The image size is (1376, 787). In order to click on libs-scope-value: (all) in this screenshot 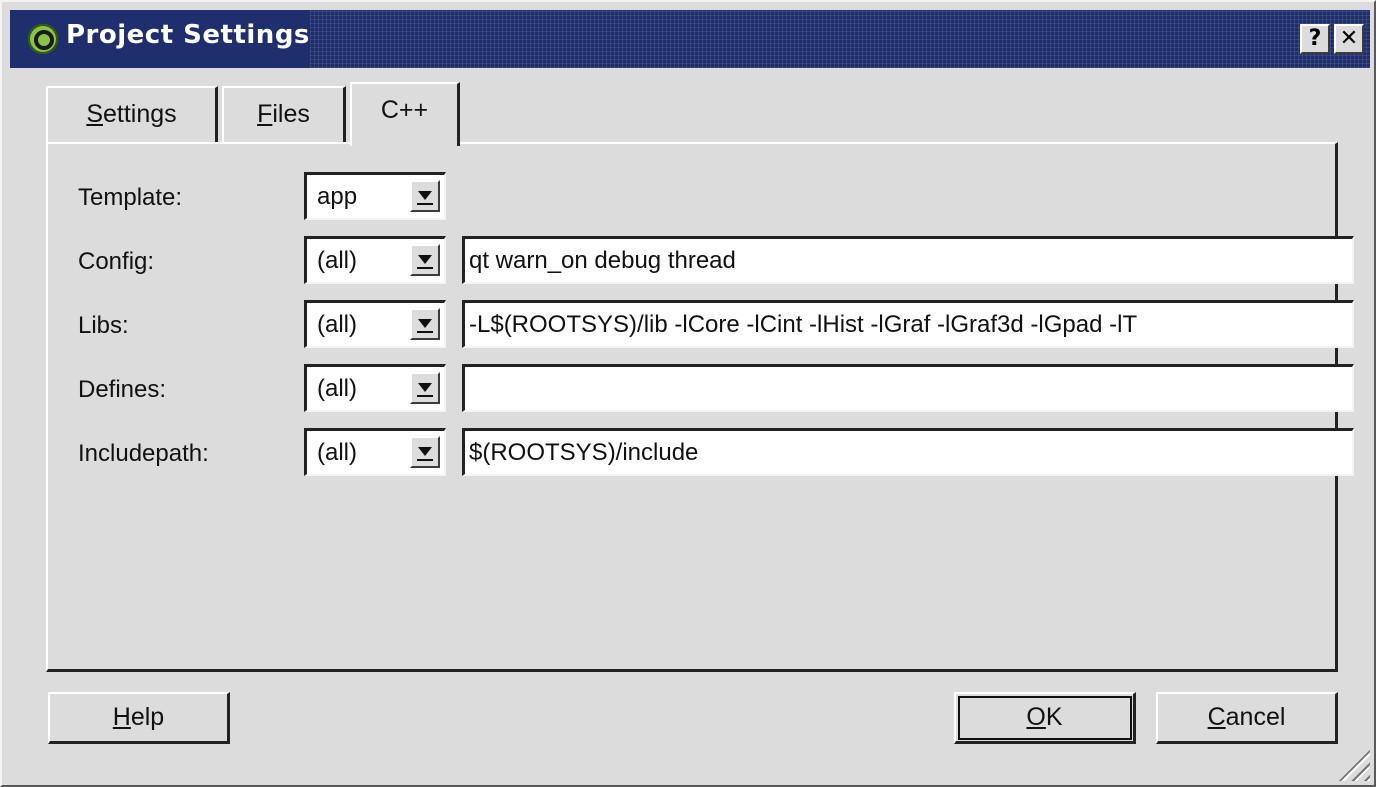, I will do `click(337, 324)`.